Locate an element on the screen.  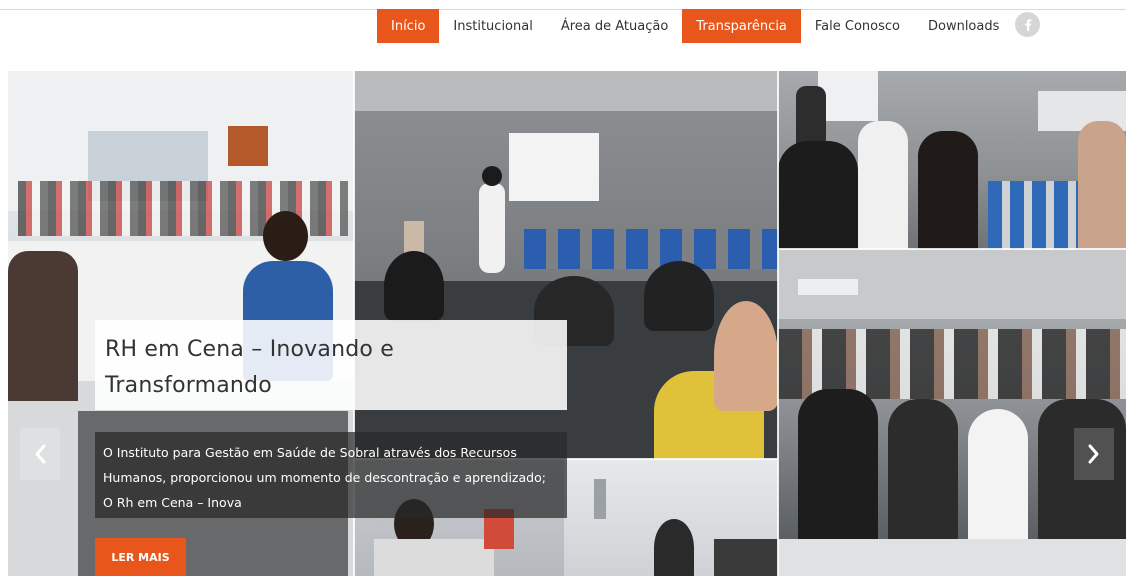
nav-item-downloads: Downloads is located at coordinates (963, 26).